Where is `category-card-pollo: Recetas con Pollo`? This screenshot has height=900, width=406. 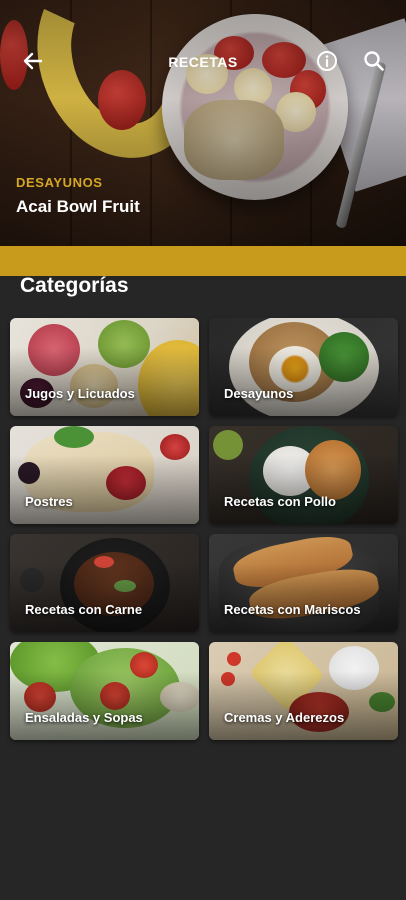 category-card-pollo: Recetas con Pollo is located at coordinates (303, 475).